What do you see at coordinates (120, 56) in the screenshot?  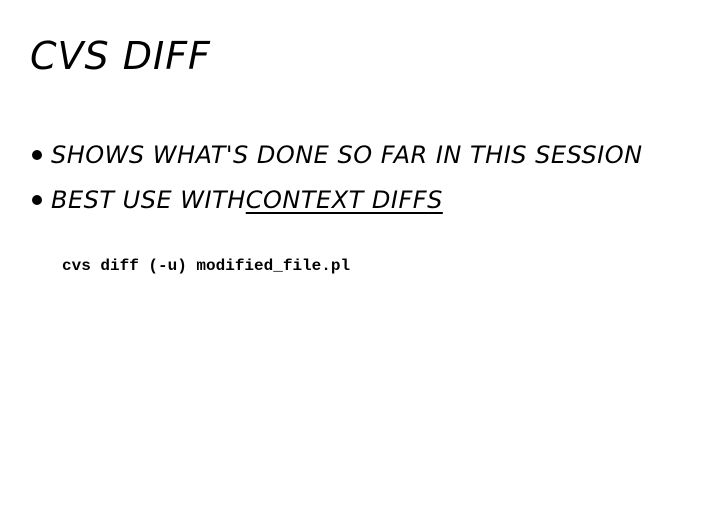 I see `slide-title: CVS DIFF` at bounding box center [120, 56].